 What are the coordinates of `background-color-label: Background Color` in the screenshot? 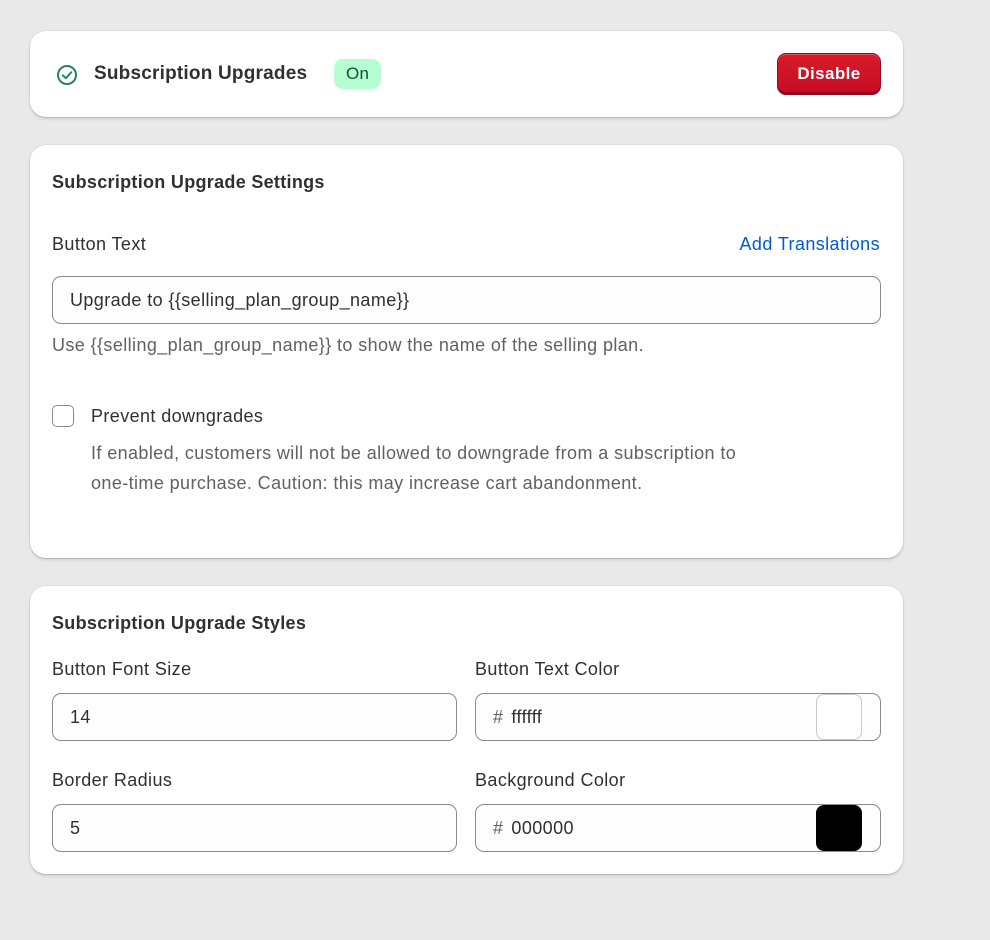 It's located at (550, 780).